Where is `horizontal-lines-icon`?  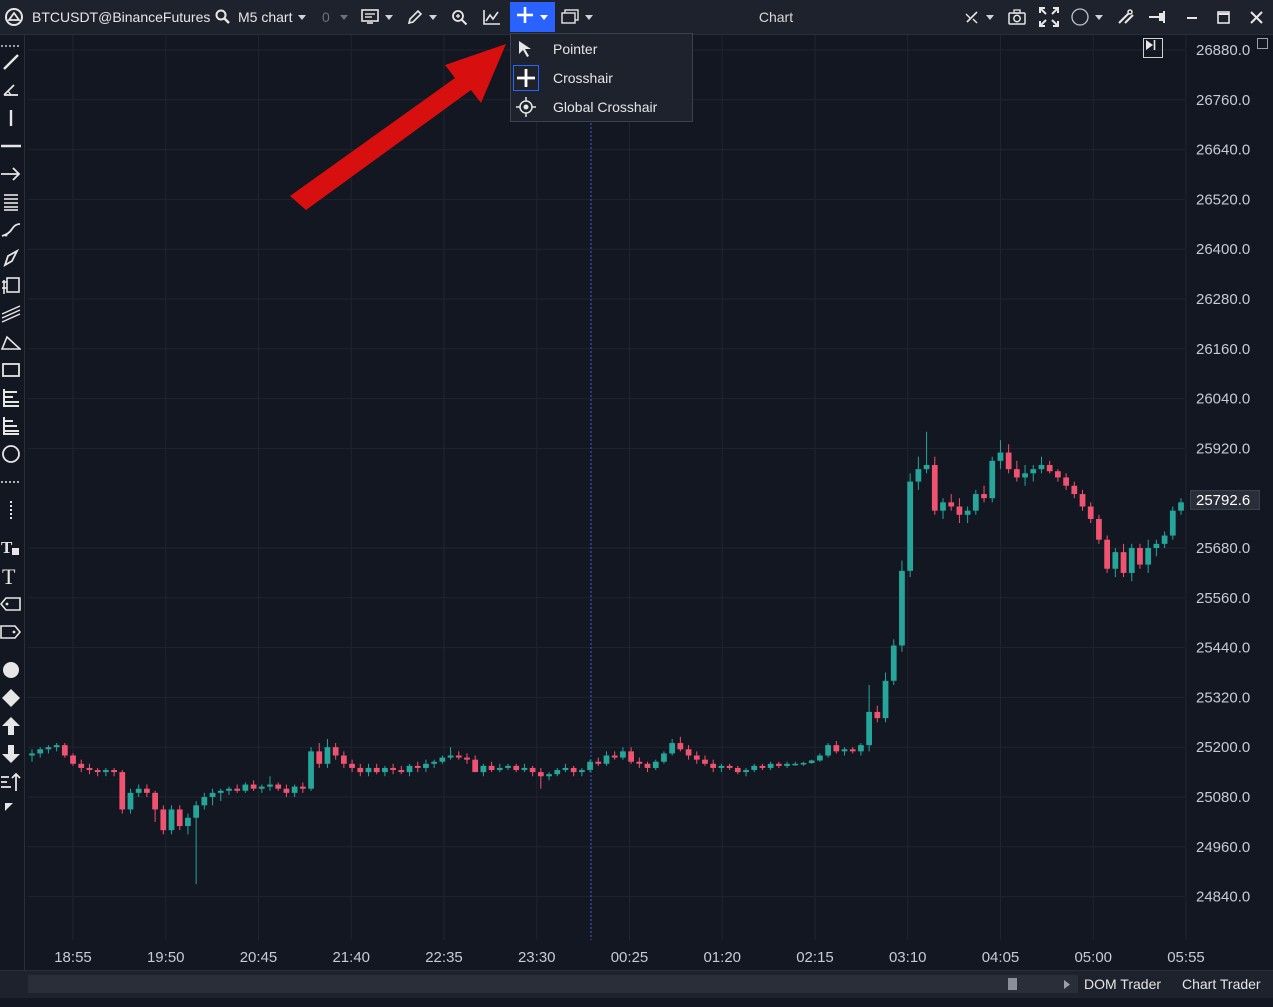 horizontal-lines-icon is located at coordinates (11, 202).